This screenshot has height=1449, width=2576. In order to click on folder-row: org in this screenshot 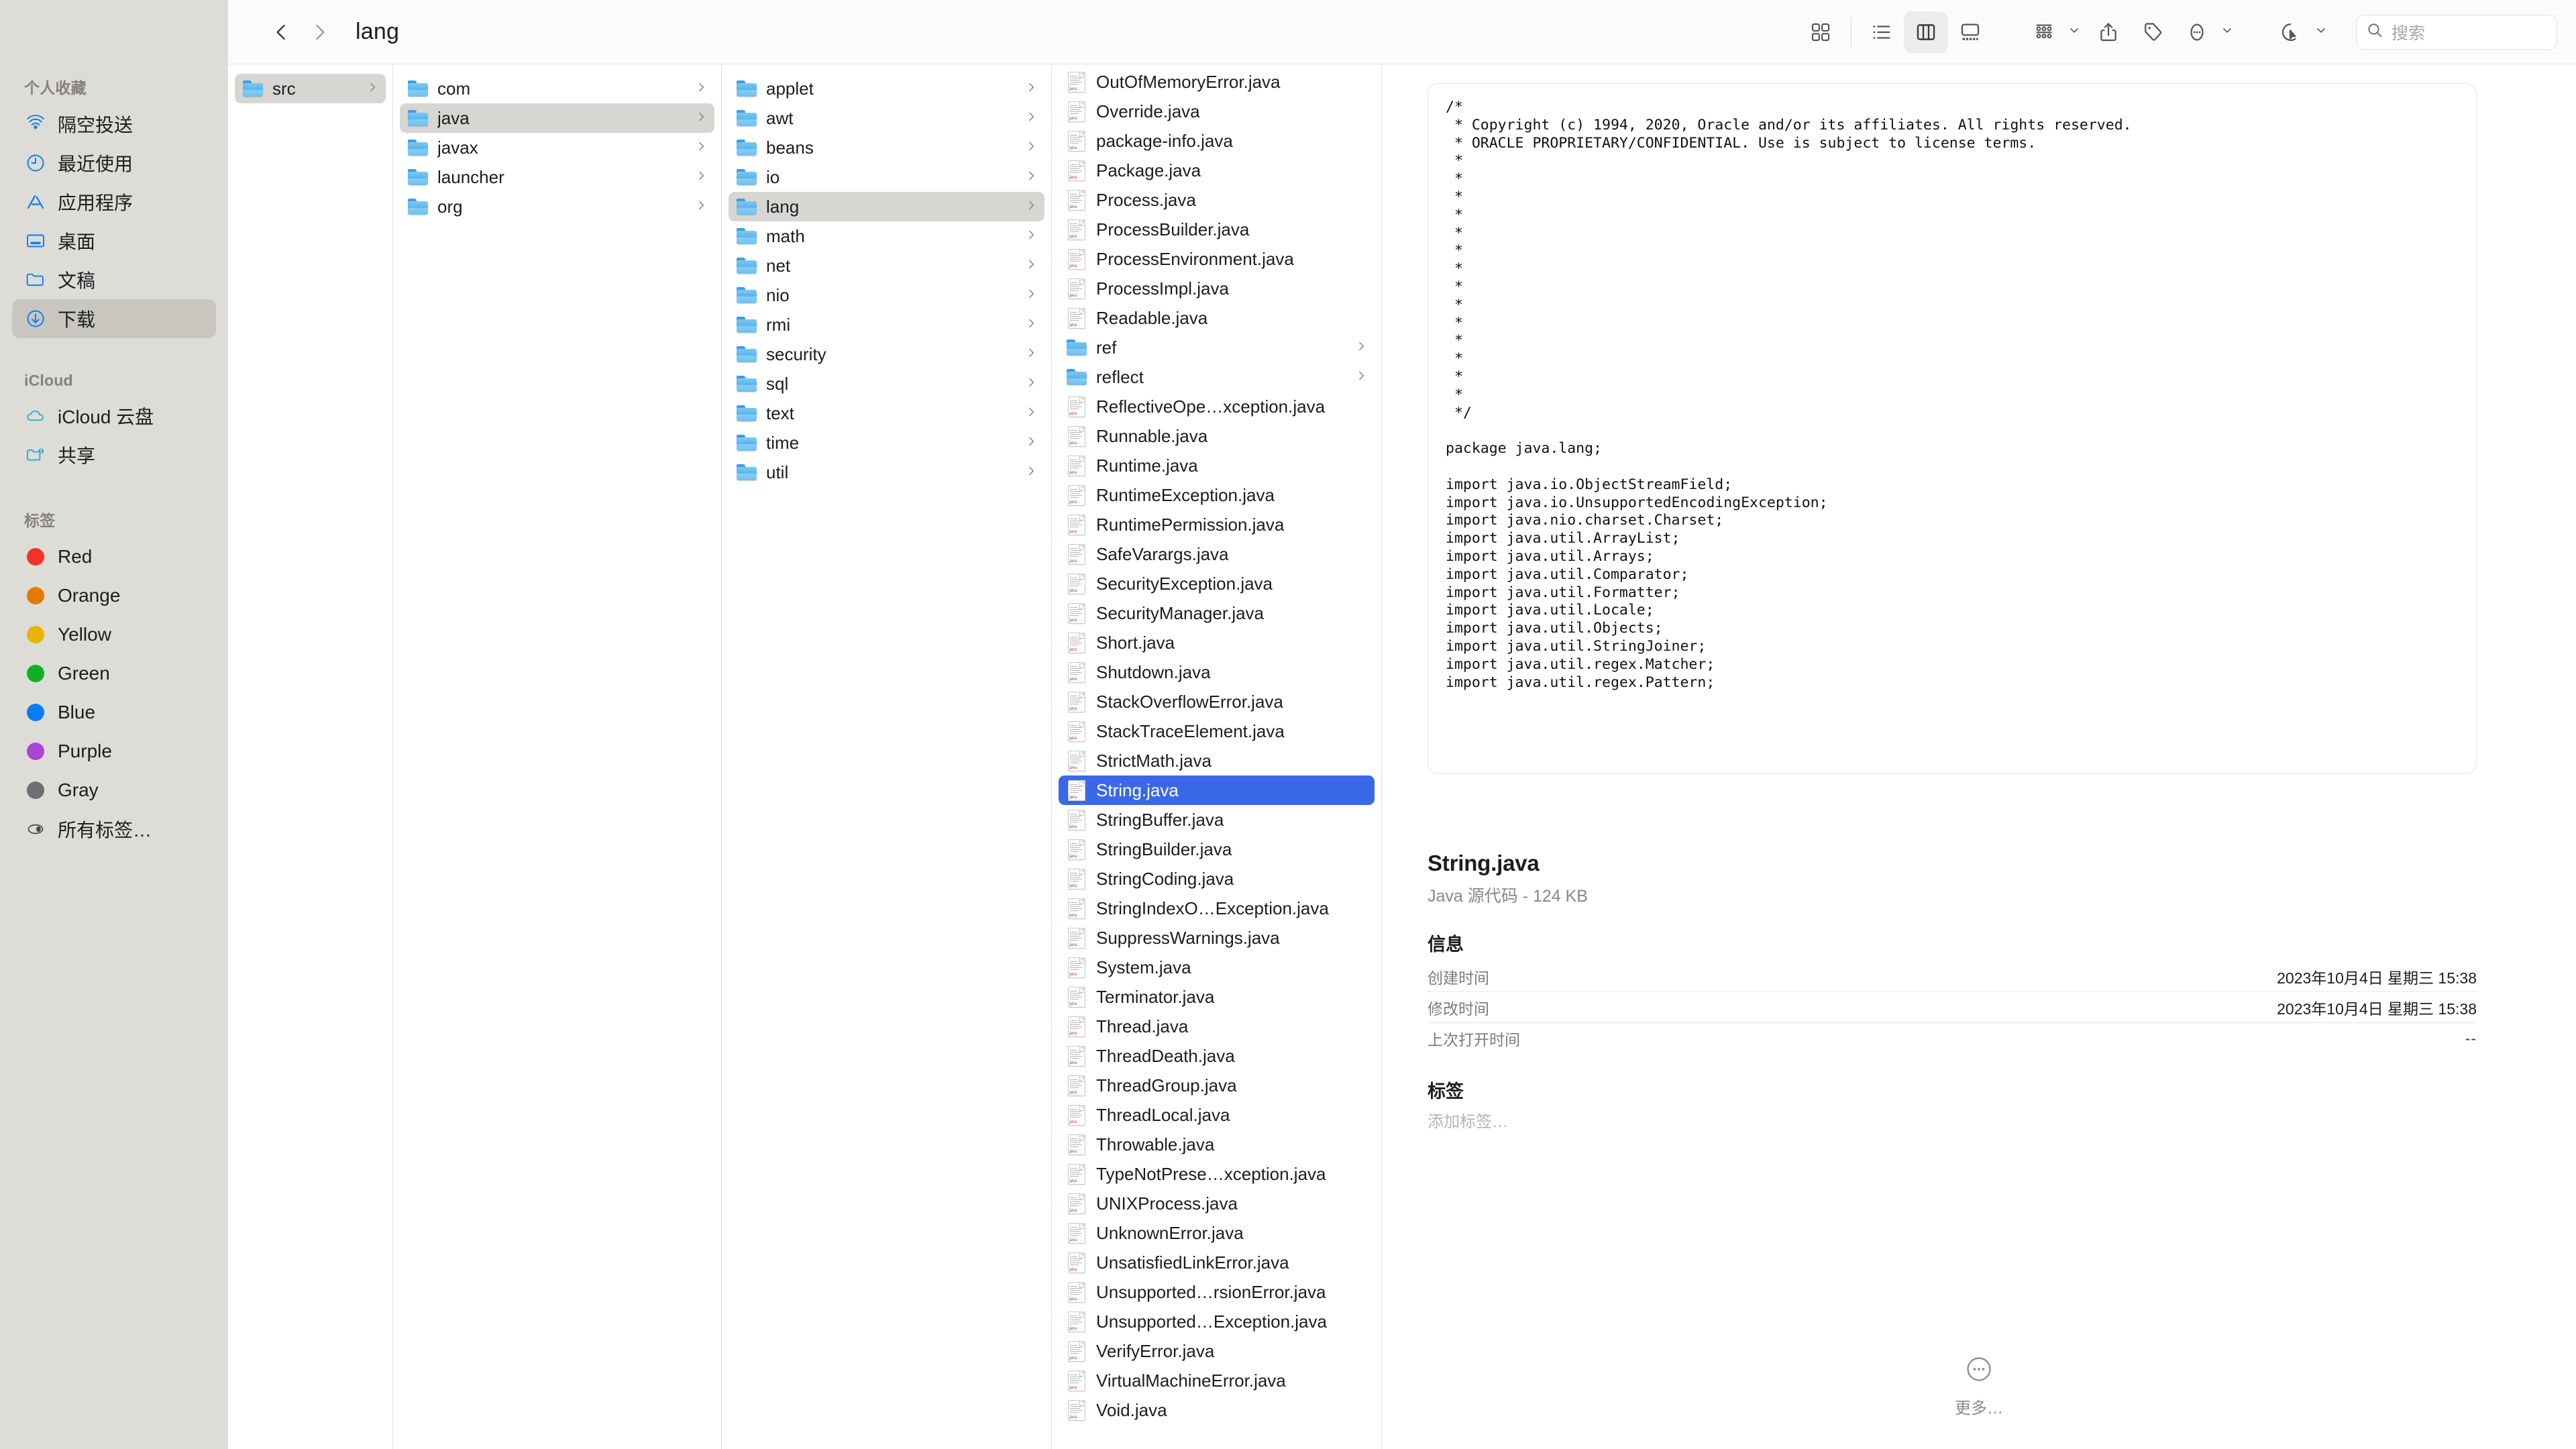, I will do `click(557, 206)`.